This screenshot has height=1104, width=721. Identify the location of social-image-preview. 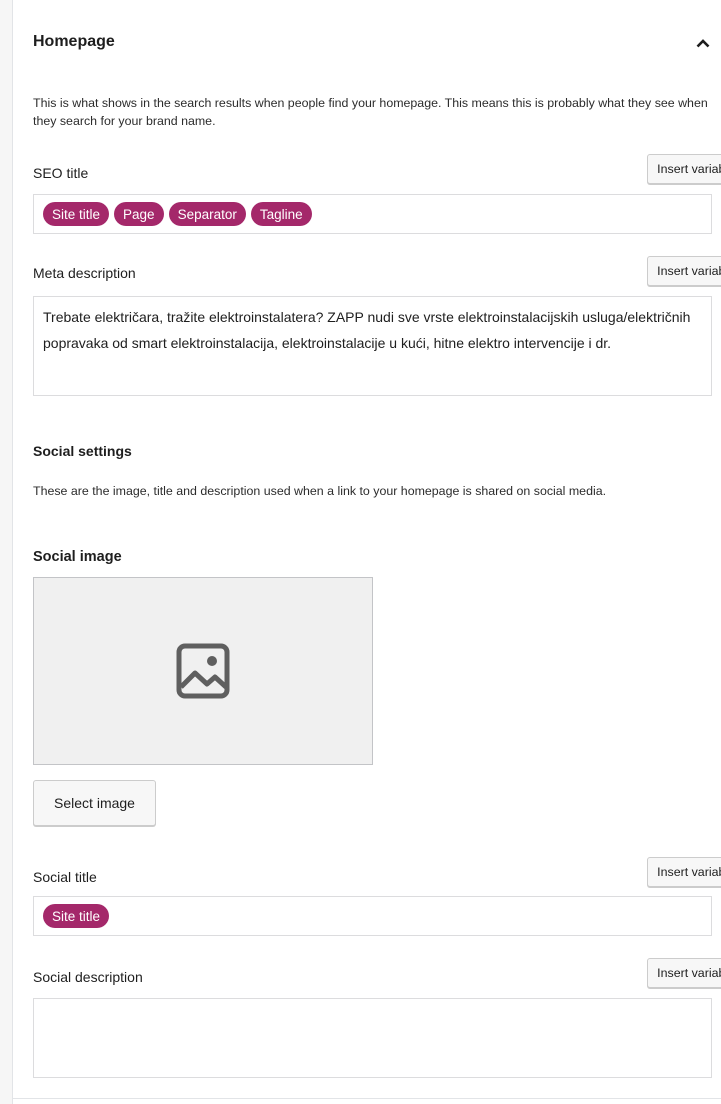
(203, 671).